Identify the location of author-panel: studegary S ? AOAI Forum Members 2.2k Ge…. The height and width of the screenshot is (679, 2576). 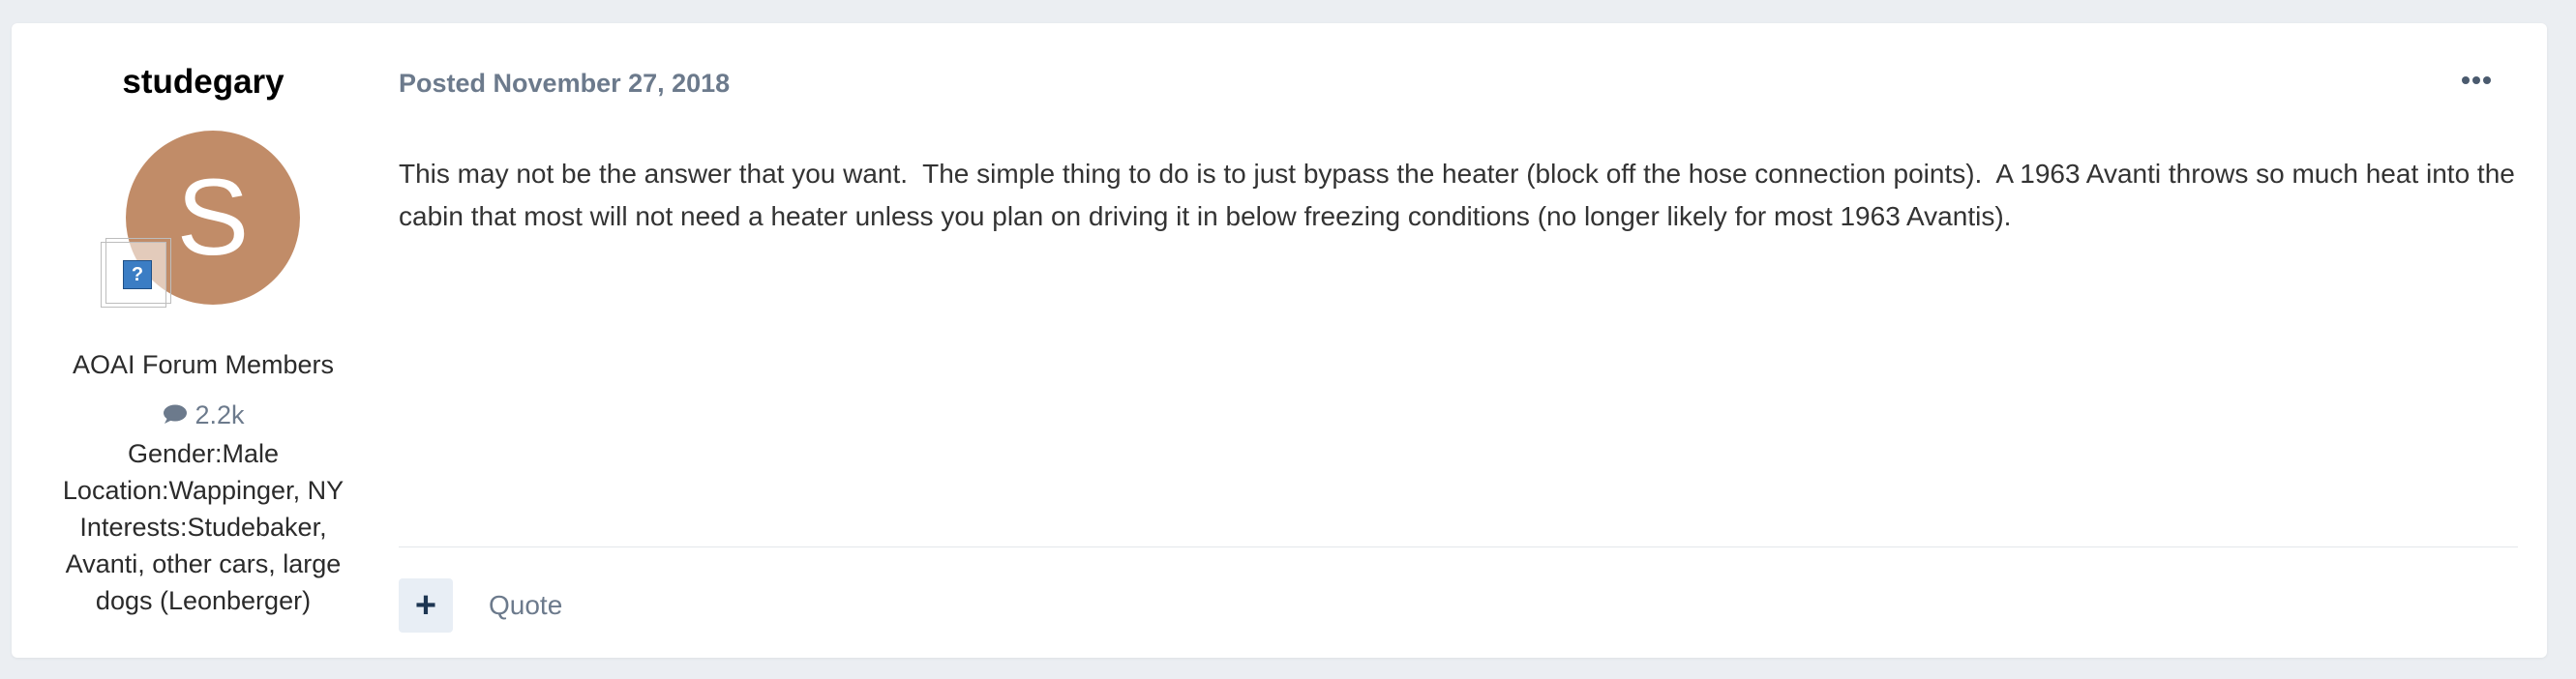
(203, 341).